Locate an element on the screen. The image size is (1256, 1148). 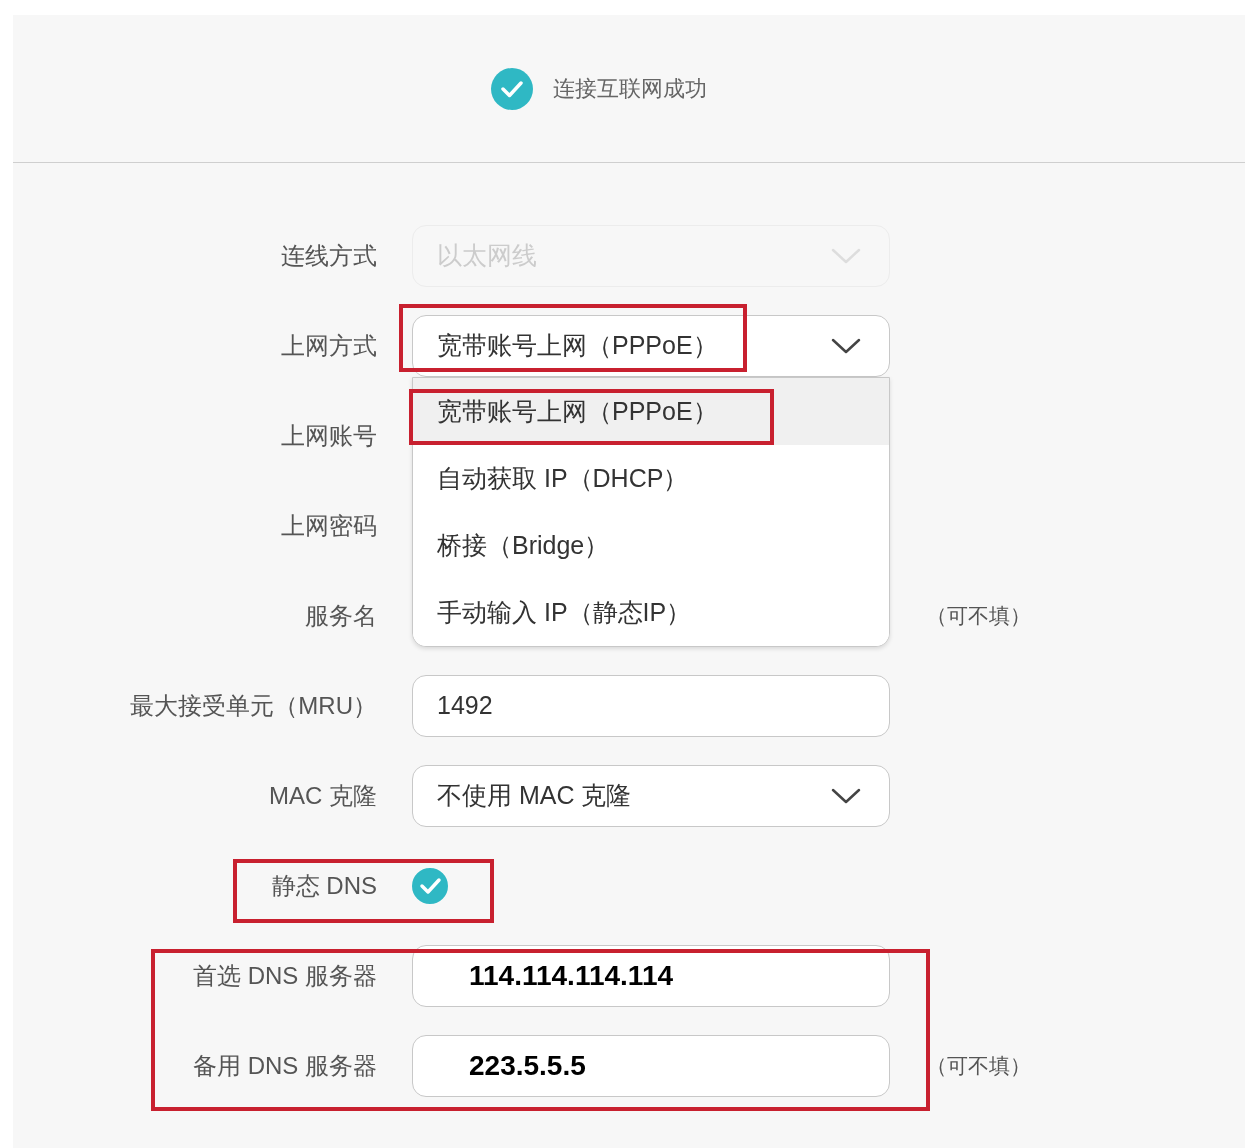
dropdown-option: 手动输入 IP（静态IP） is located at coordinates (651, 612).